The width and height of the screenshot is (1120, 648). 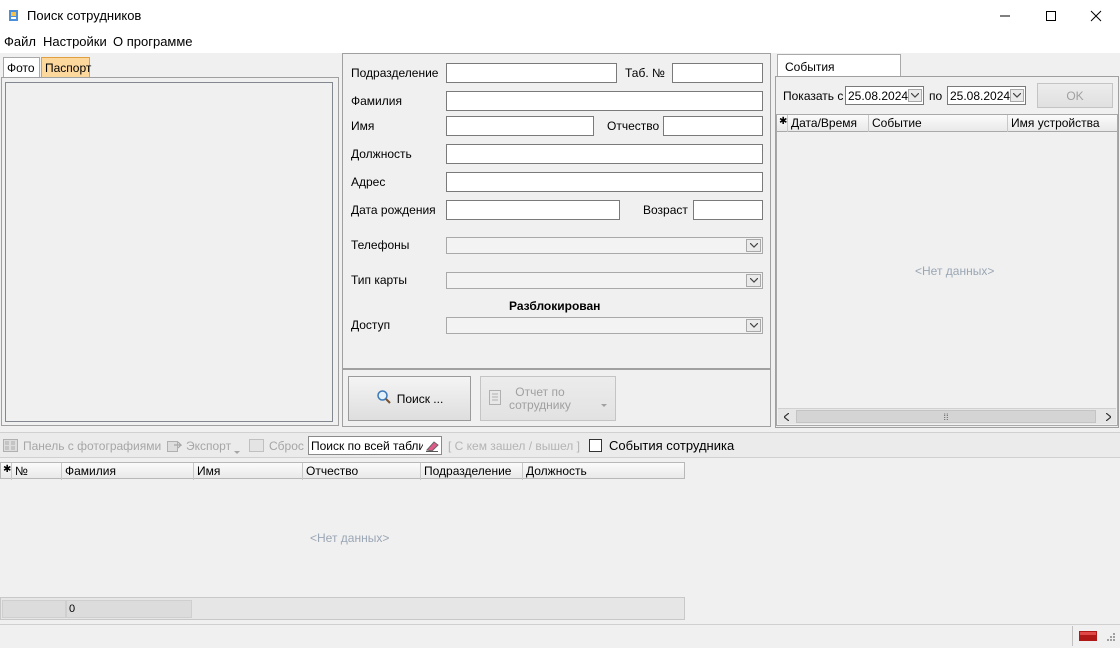 What do you see at coordinates (555, 306) in the screenshot?
I see `status-text: Разблокирован` at bounding box center [555, 306].